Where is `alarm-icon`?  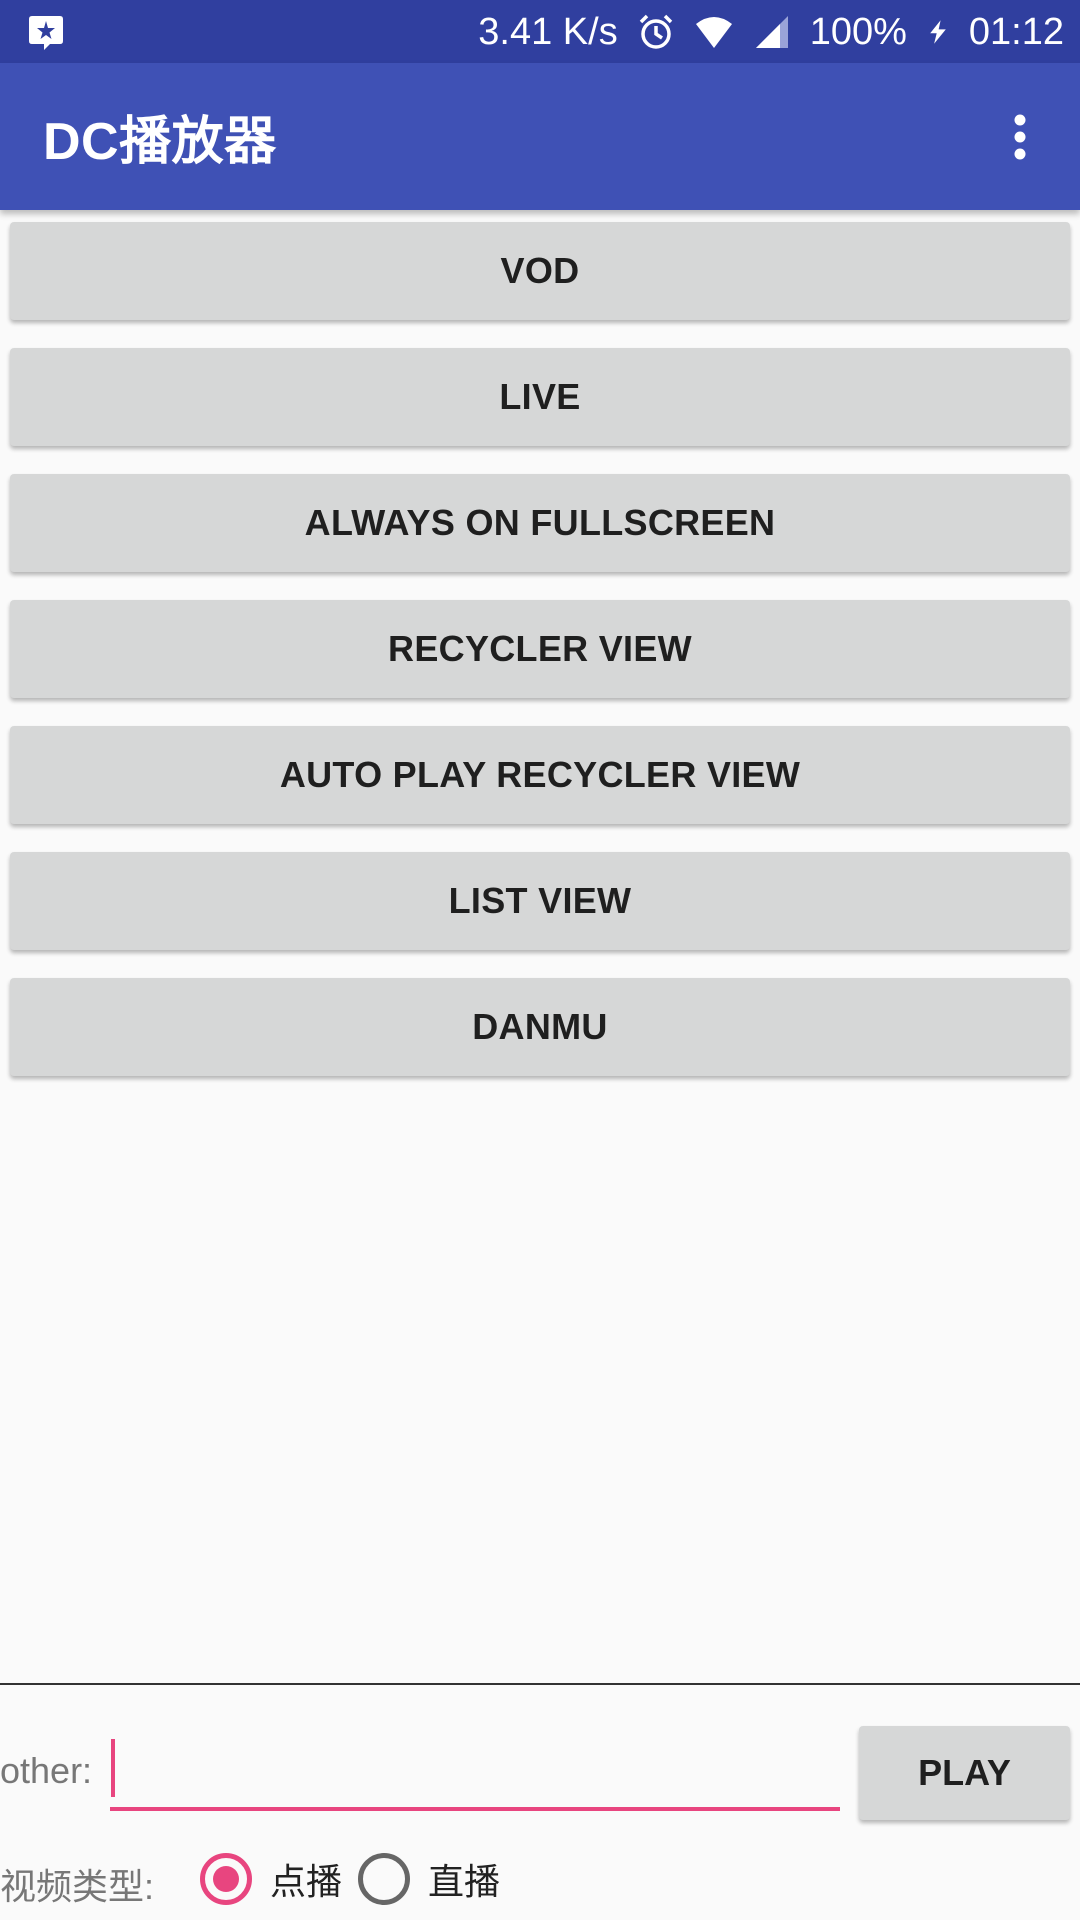
alarm-icon is located at coordinates (655, 31).